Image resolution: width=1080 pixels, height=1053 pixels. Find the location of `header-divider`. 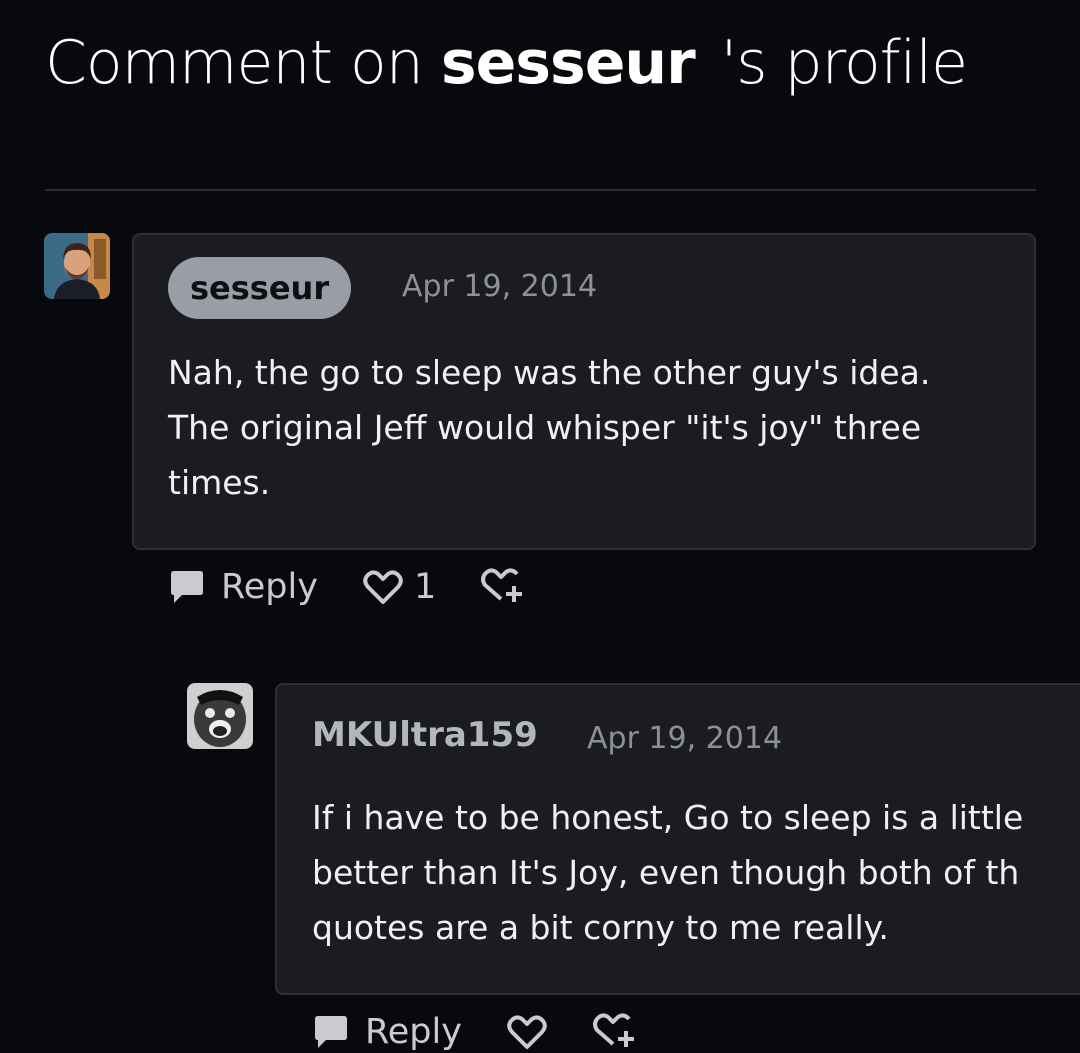

header-divider is located at coordinates (540, 190).